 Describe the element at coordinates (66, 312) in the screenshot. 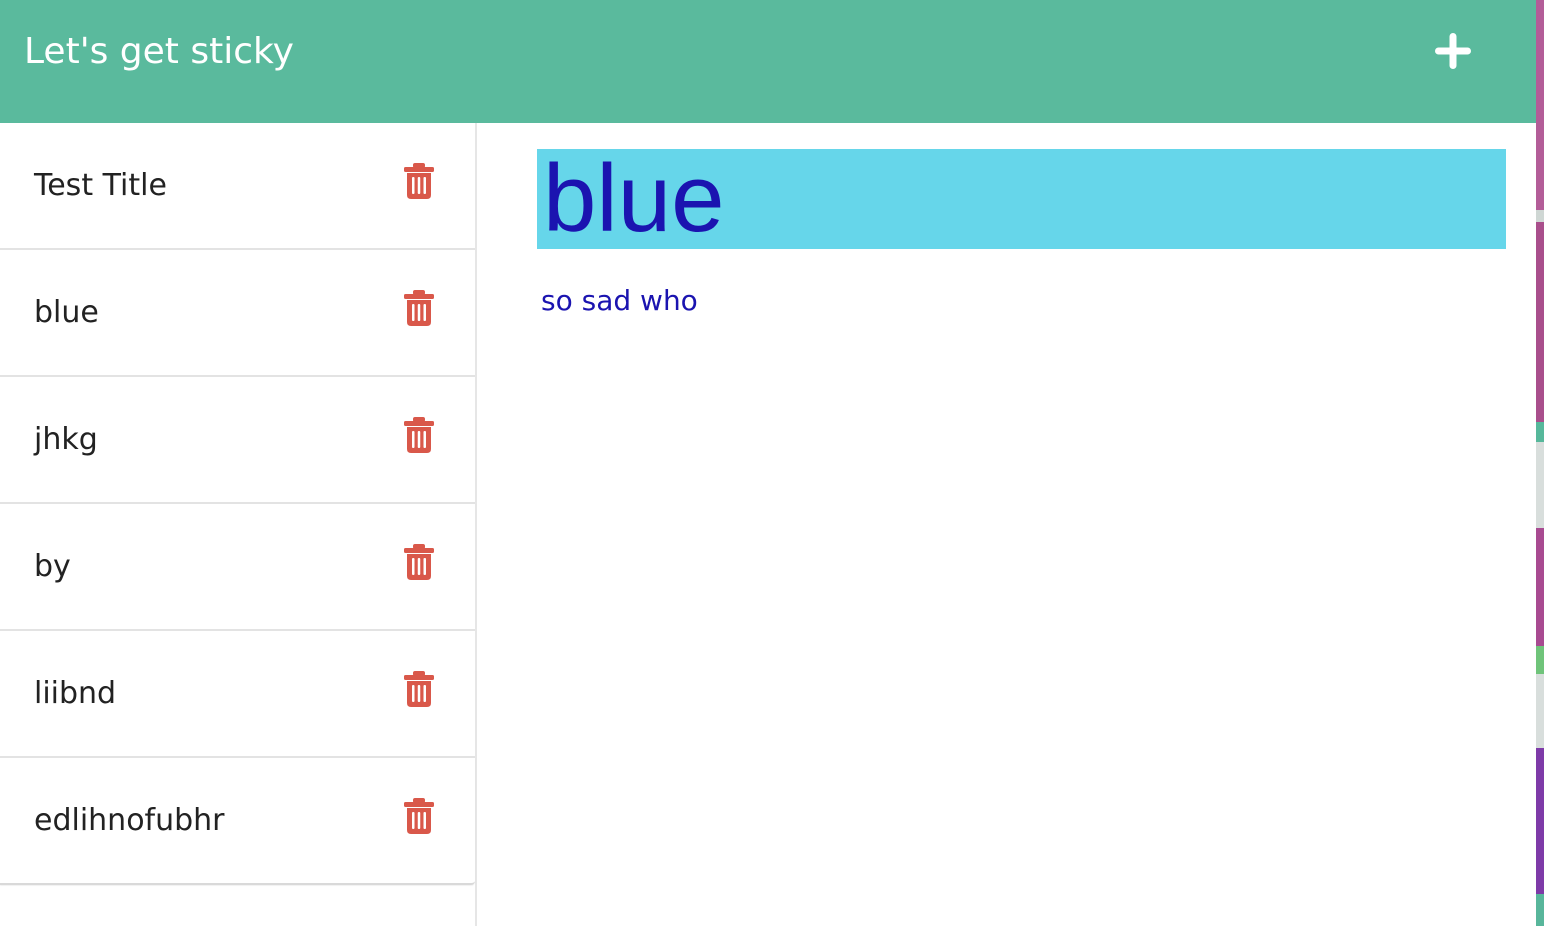

I see `note-title: blue` at that location.